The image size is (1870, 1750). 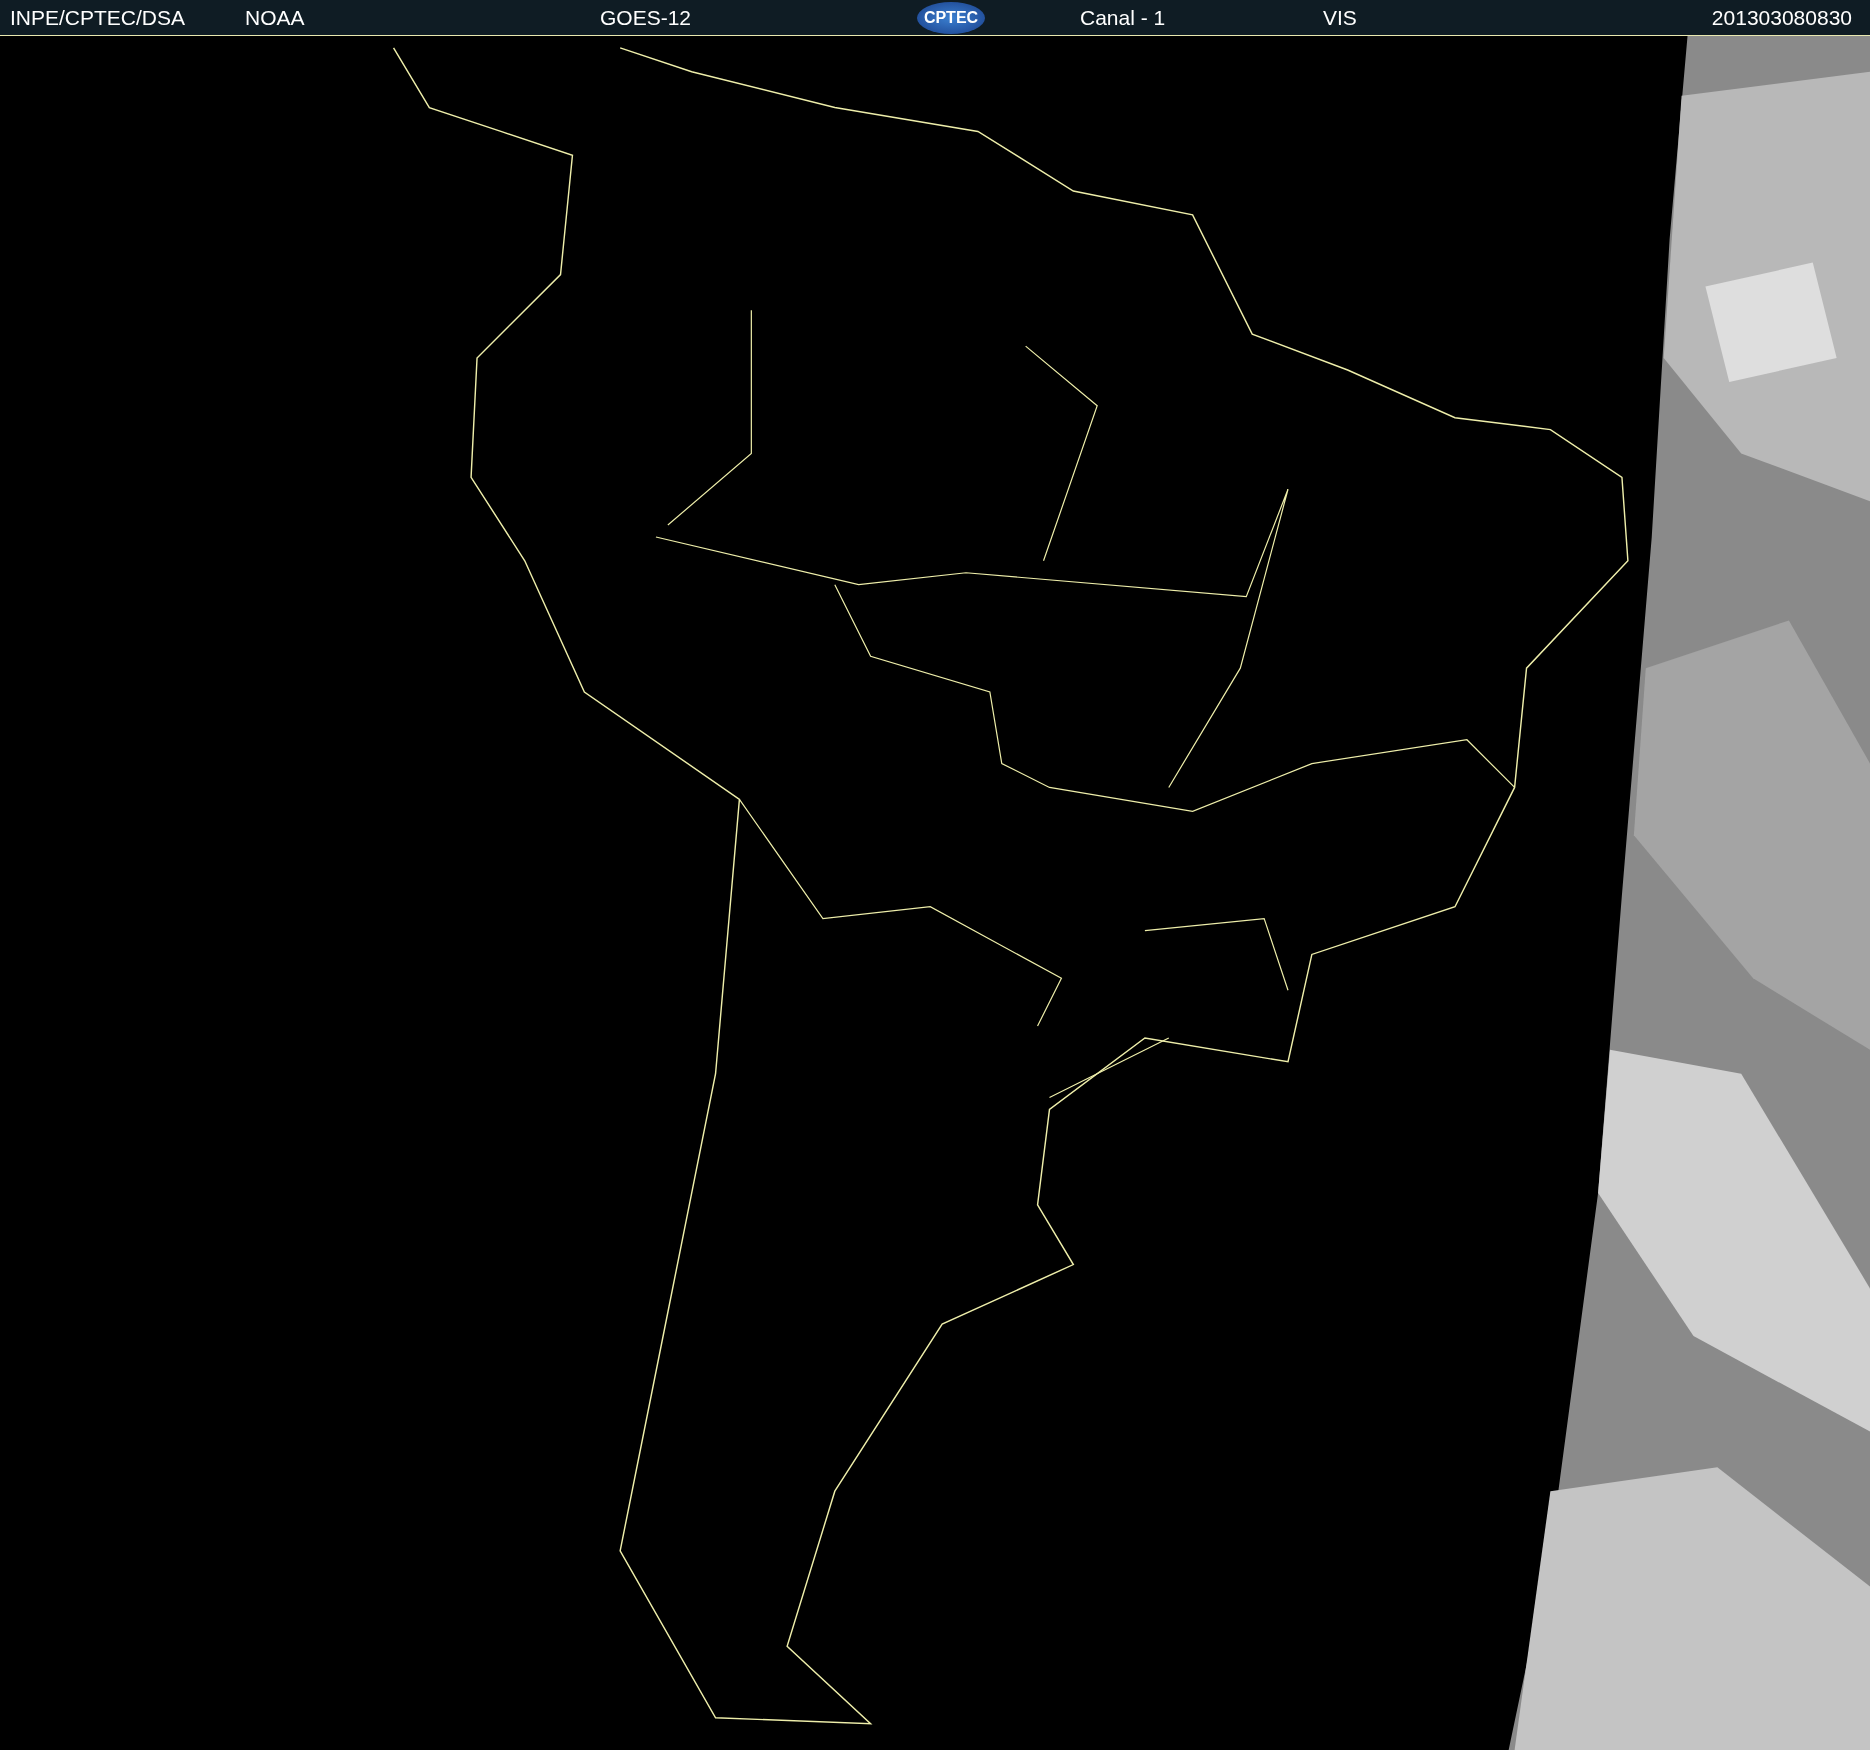 What do you see at coordinates (646, 17) in the screenshot?
I see `satellite-label: GOES-12` at bounding box center [646, 17].